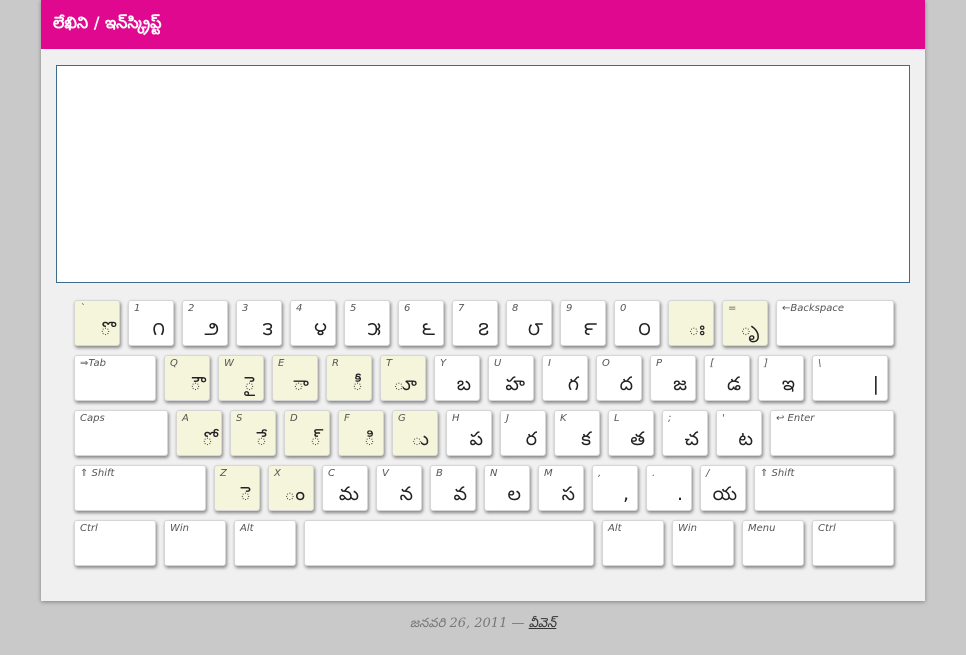 The image size is (966, 655). I want to click on char-key: Lత, so click(631, 433).